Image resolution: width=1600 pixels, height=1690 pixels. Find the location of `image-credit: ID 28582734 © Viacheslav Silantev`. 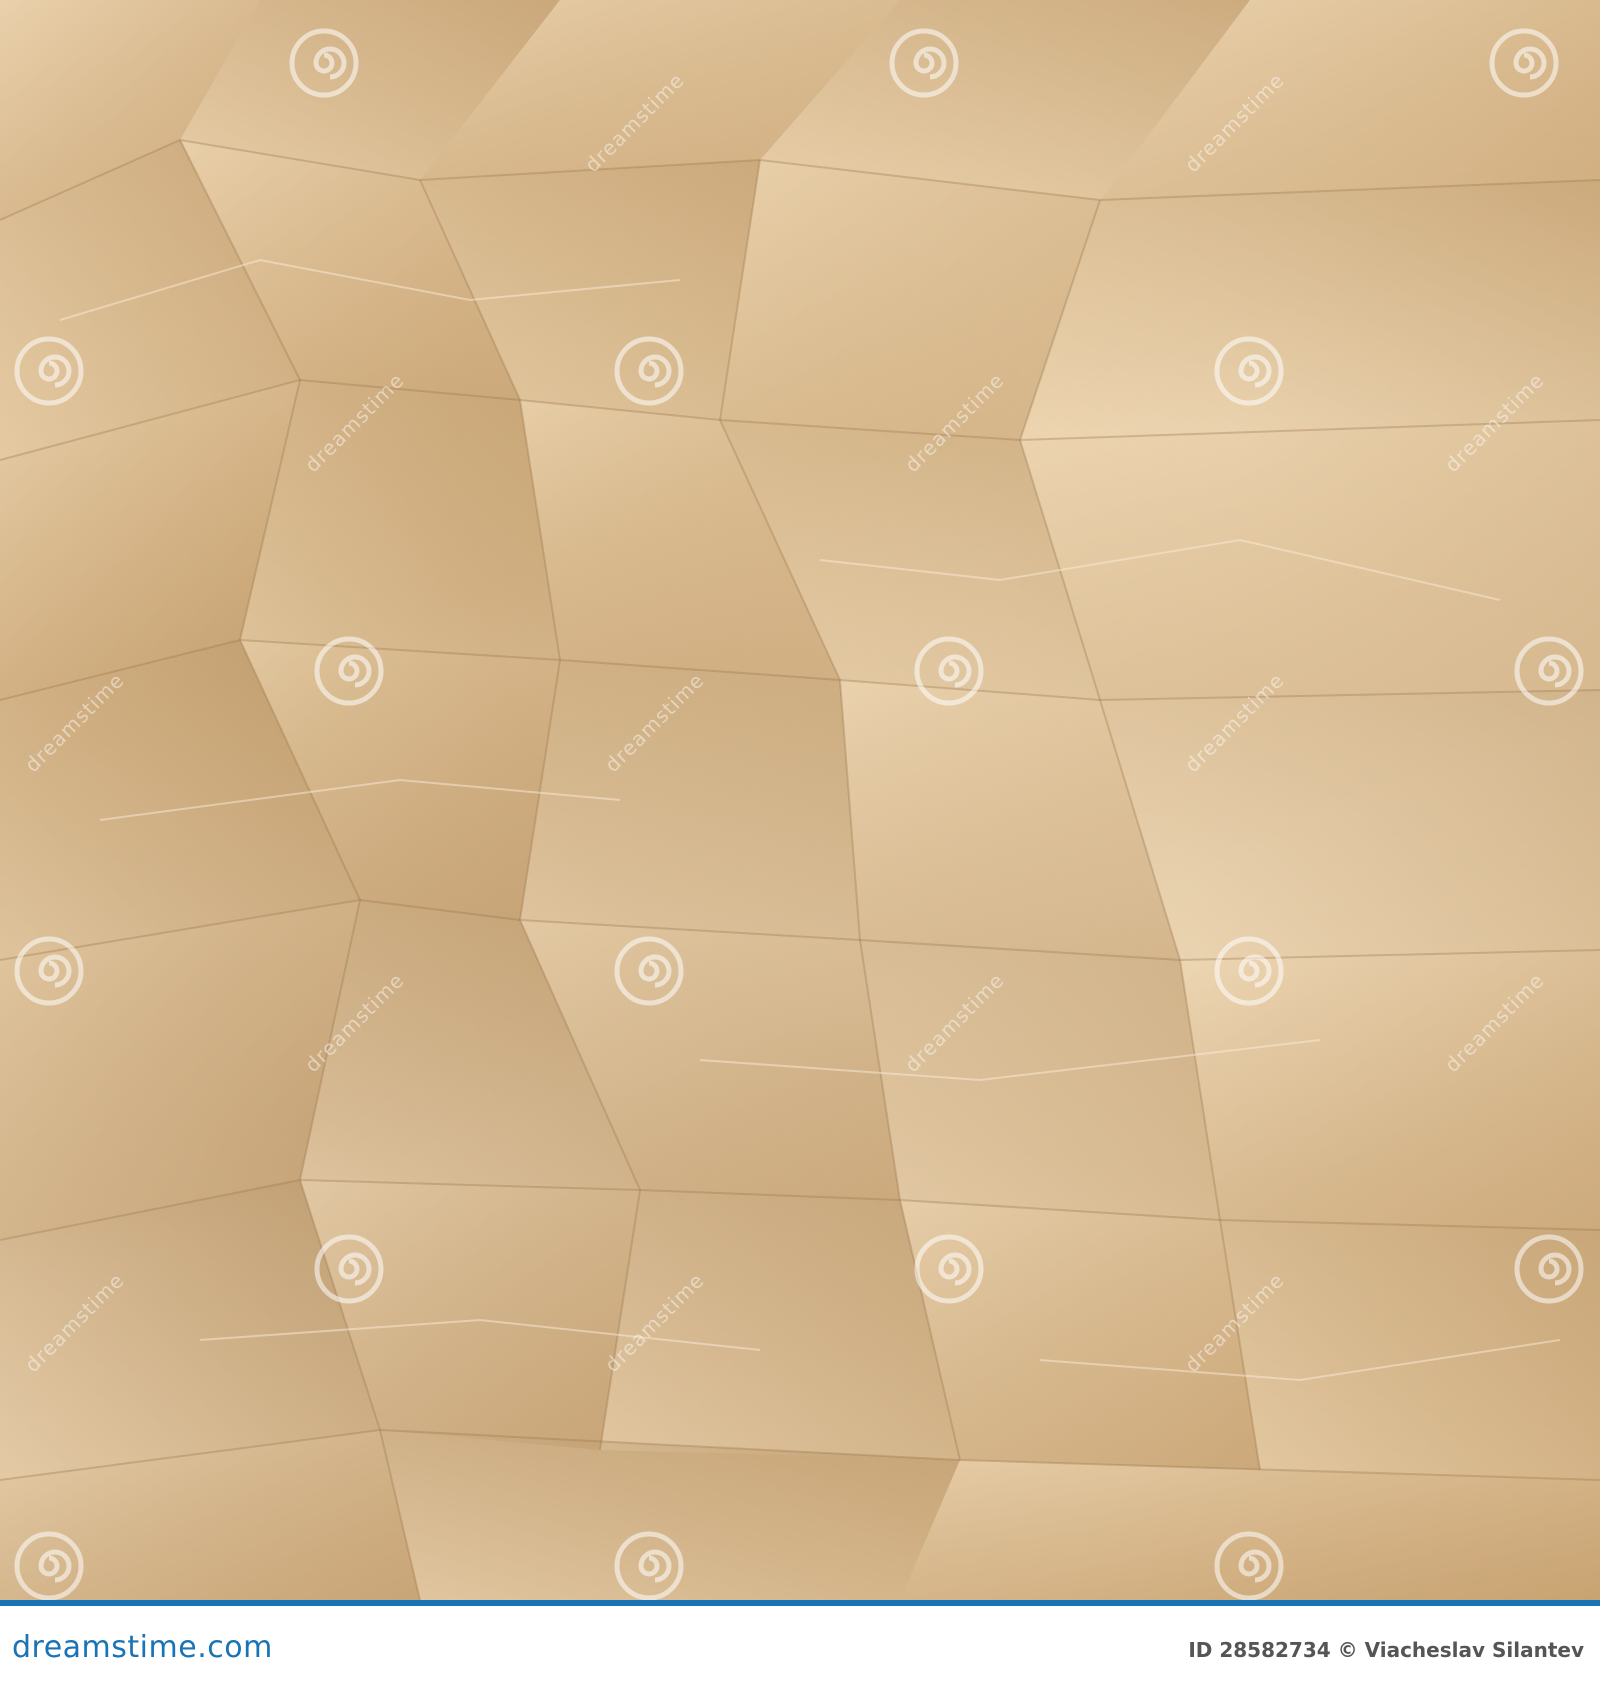

image-credit: ID 28582734 © Viacheslav Silantev is located at coordinates (1386, 1650).